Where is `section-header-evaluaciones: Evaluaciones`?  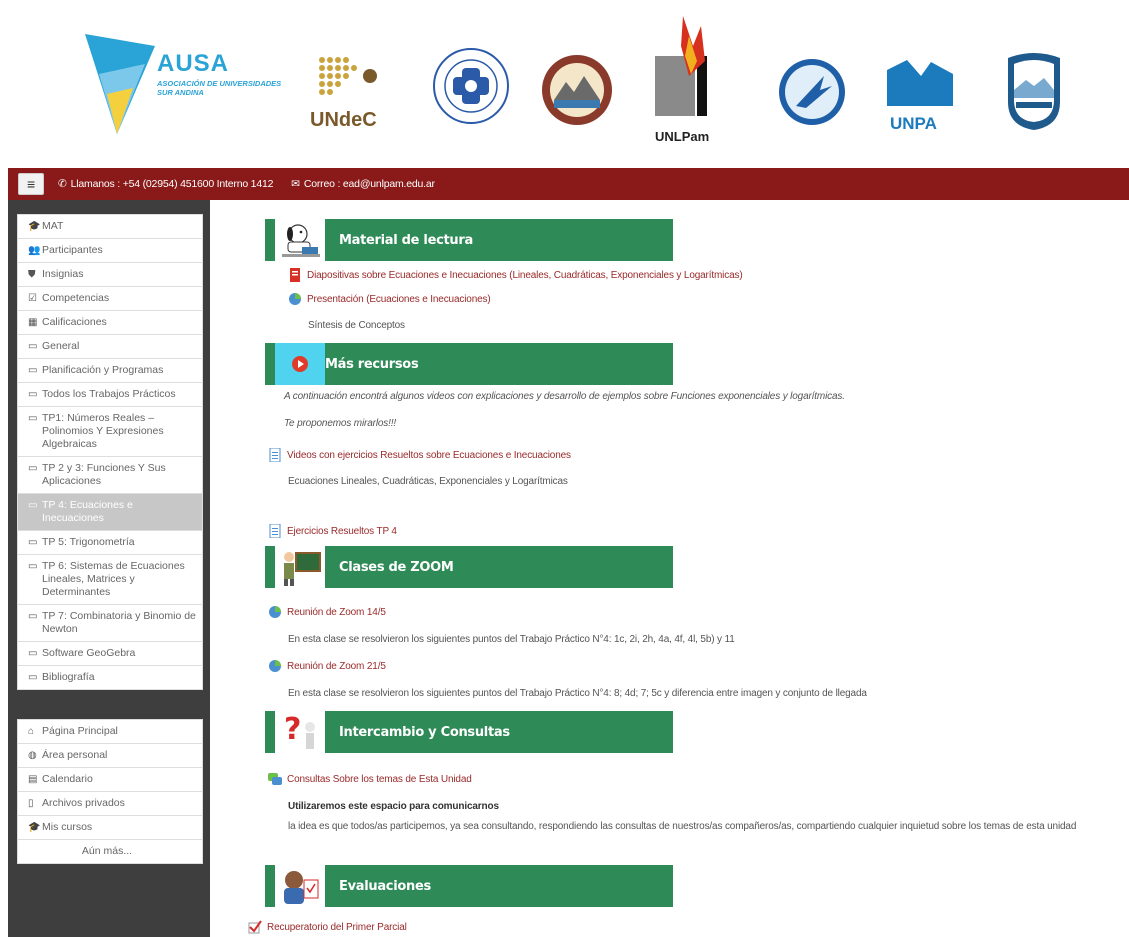
section-header-evaluaciones: Evaluaciones is located at coordinates (469, 886).